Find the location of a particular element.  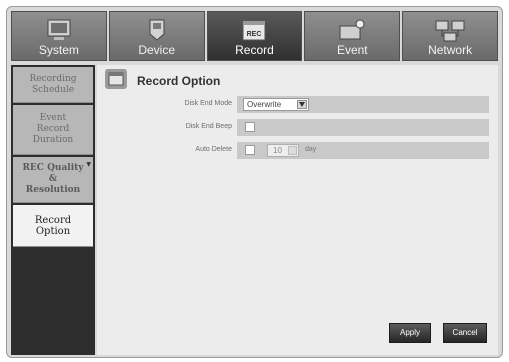

auto-delete-days-value: 10 is located at coordinates (277, 150).